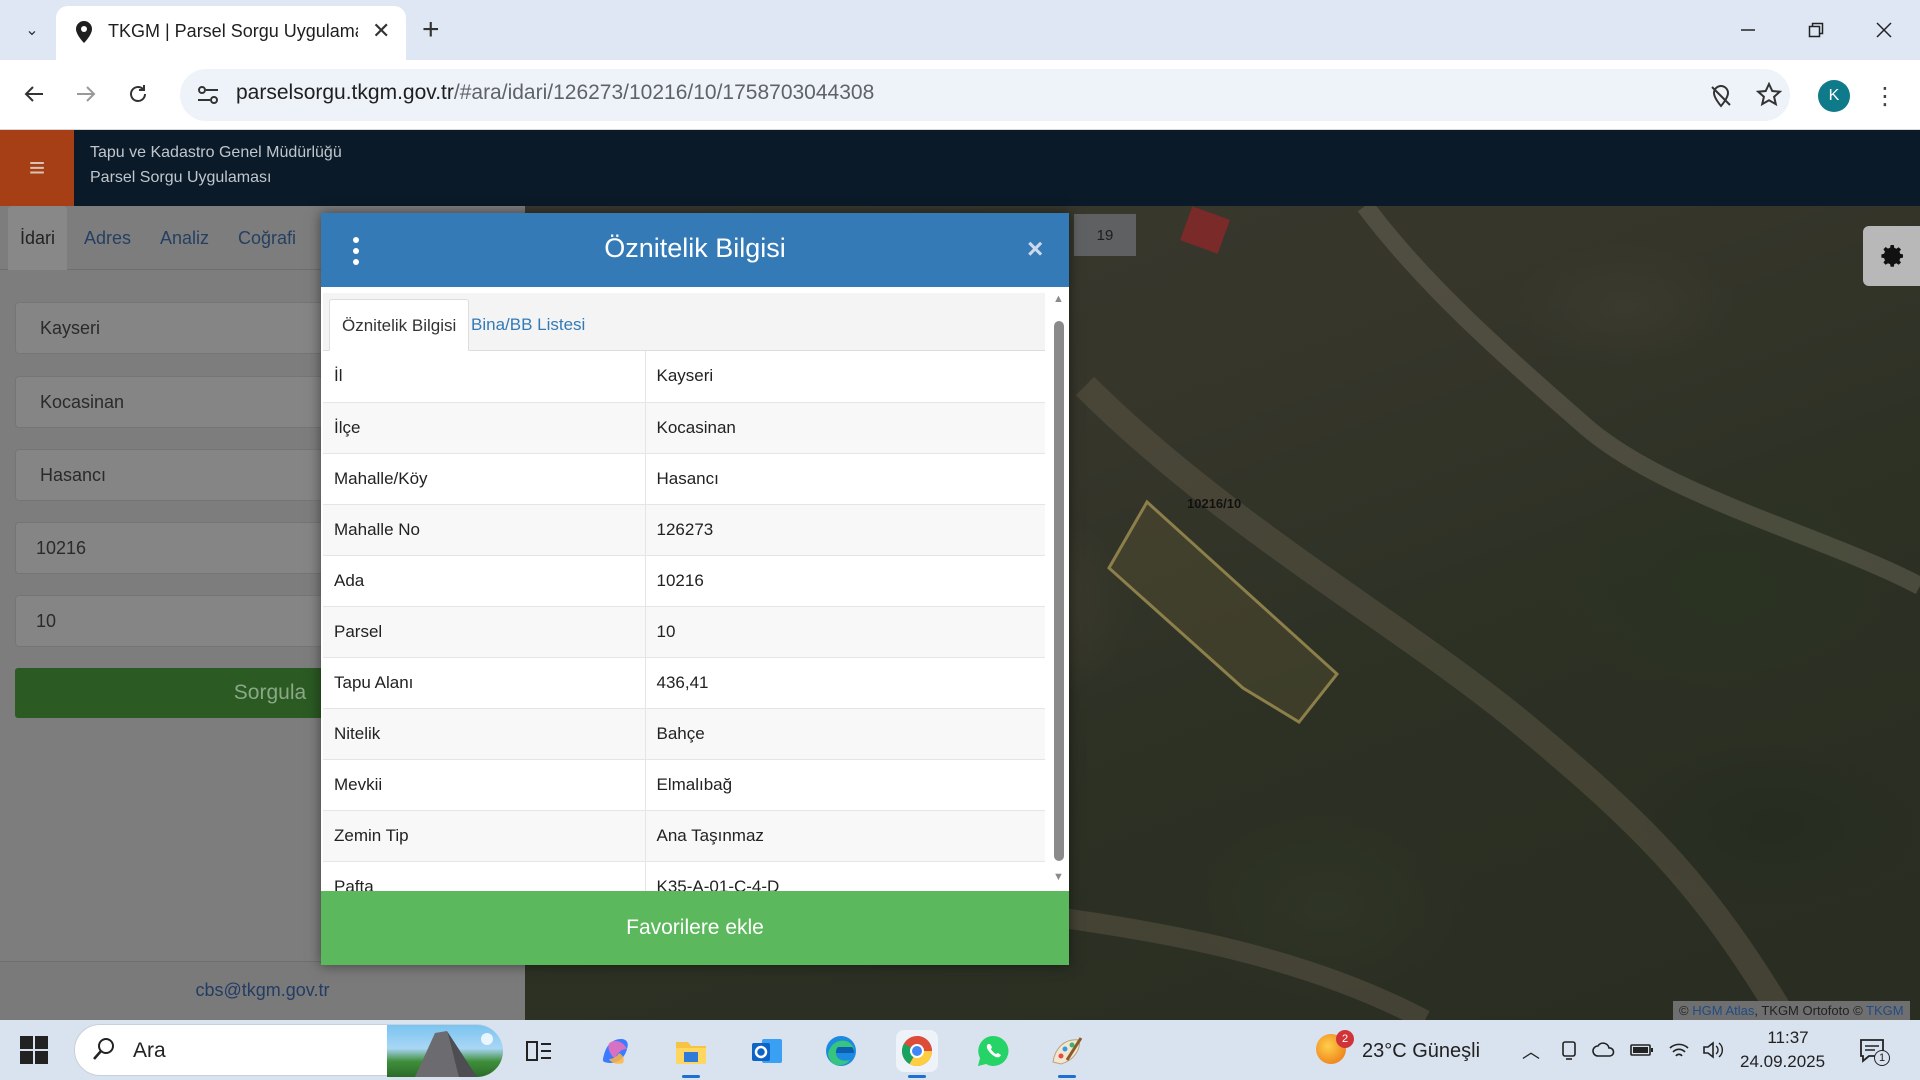  I want to click on app-name: Parsel Sorgu Uygulaması, so click(181, 177).